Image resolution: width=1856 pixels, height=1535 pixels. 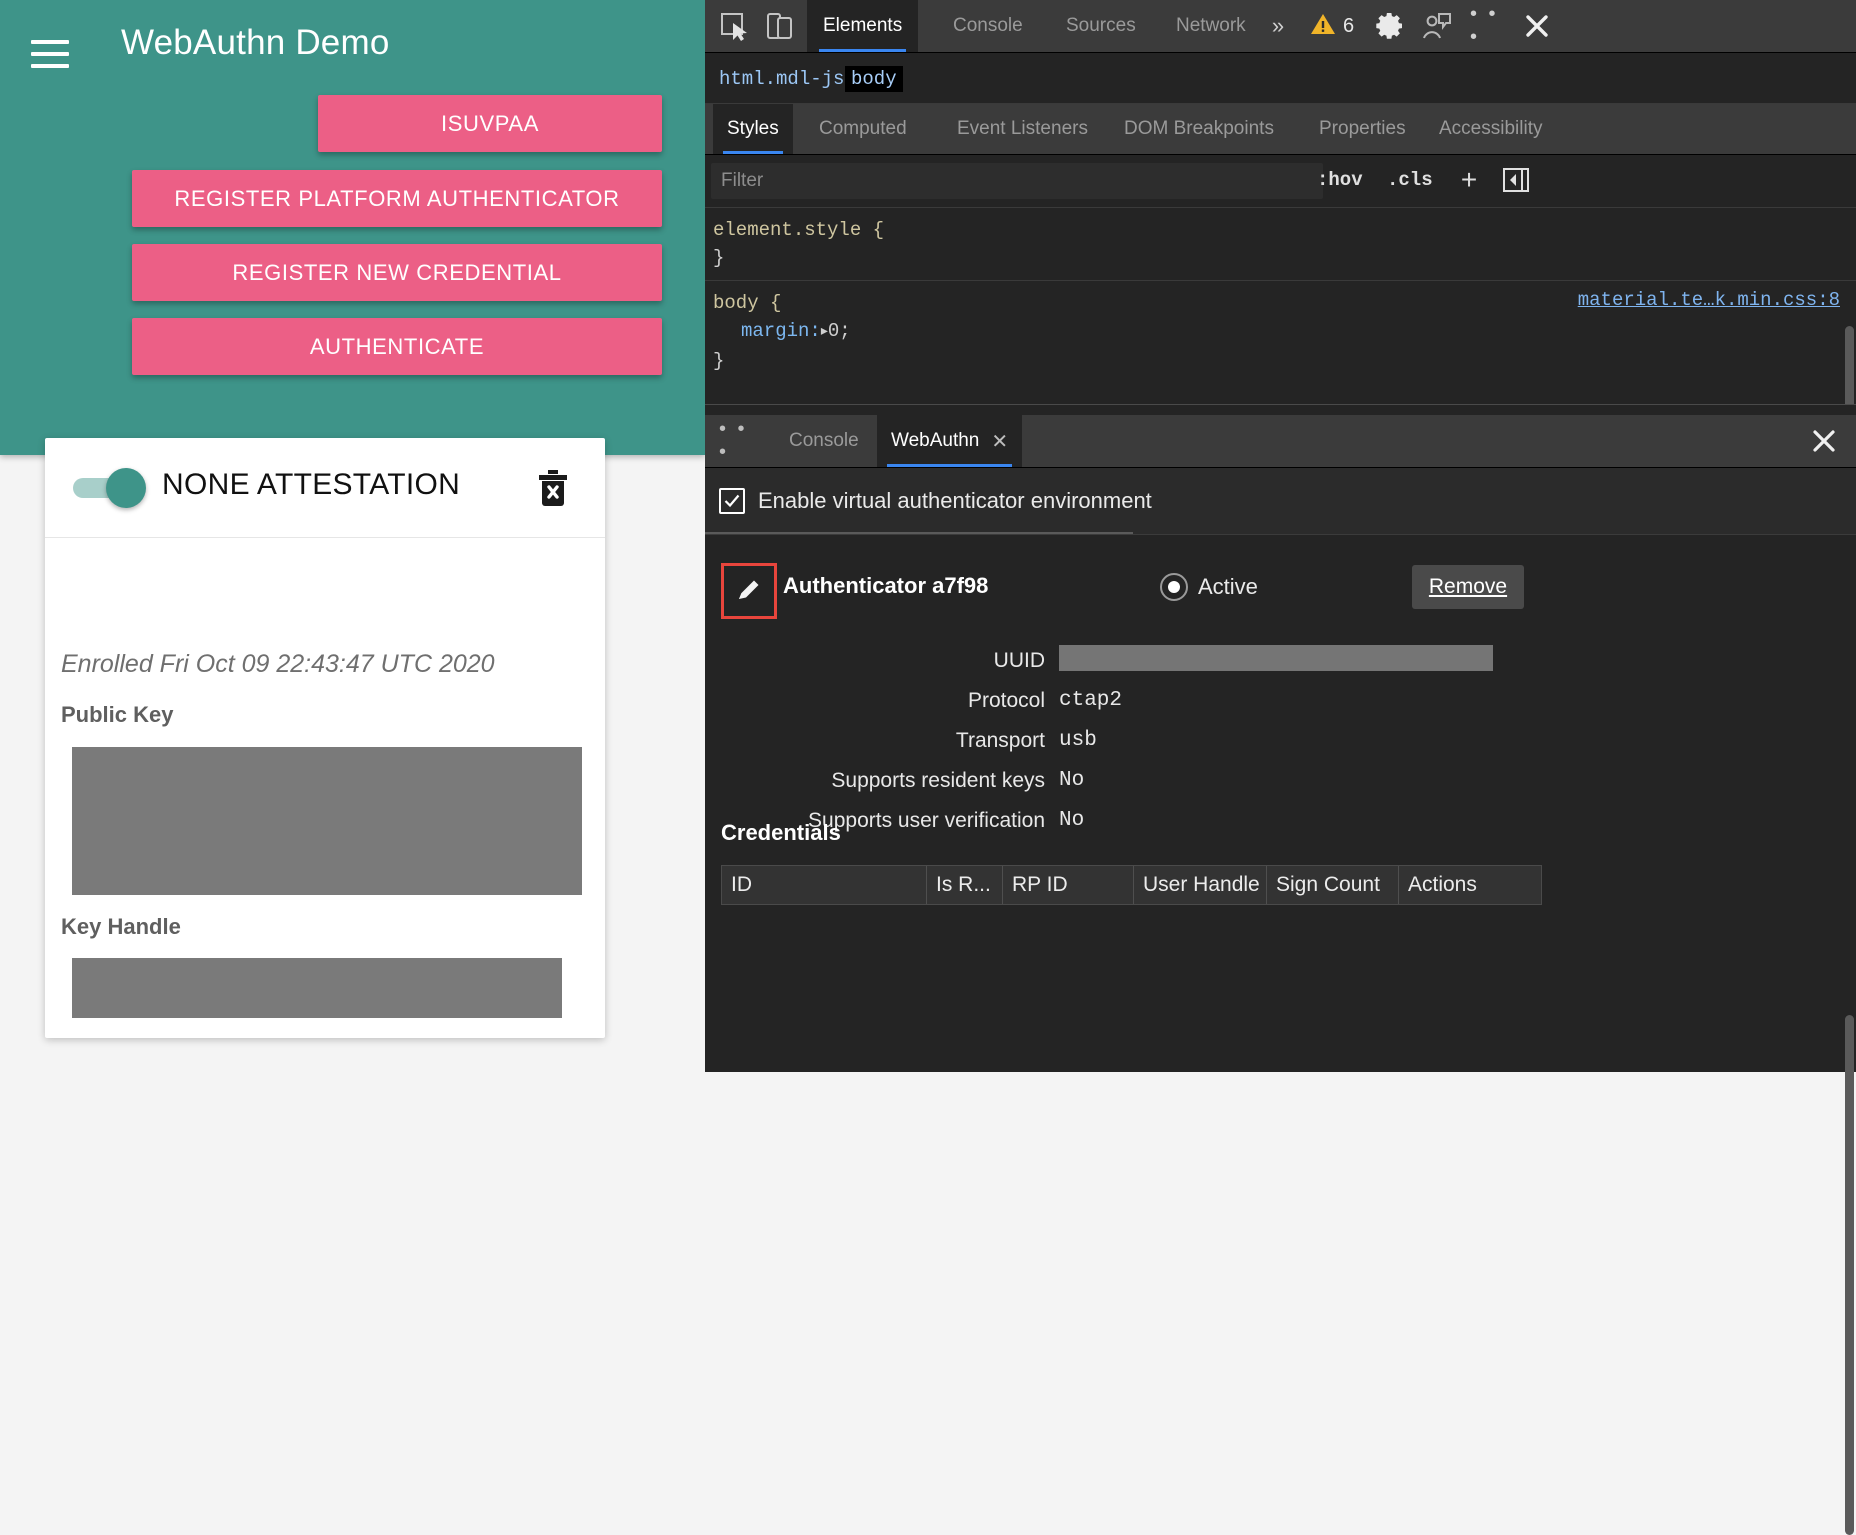 I want to click on drawer-tabs: • • • Console WebAuthn ✕, so click(x=1280, y=441).